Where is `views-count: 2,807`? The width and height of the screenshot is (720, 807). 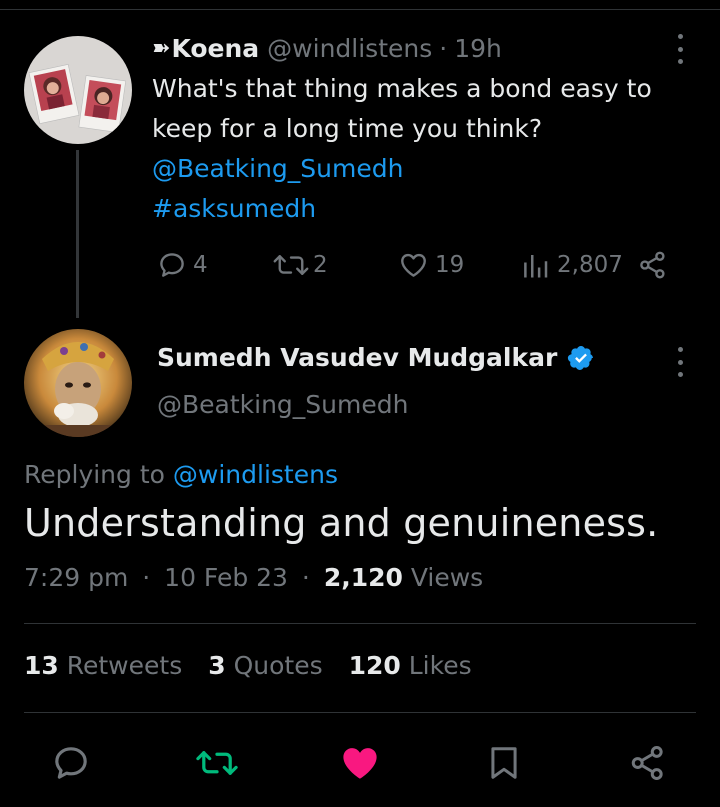
views-count: 2,807 is located at coordinates (590, 265).